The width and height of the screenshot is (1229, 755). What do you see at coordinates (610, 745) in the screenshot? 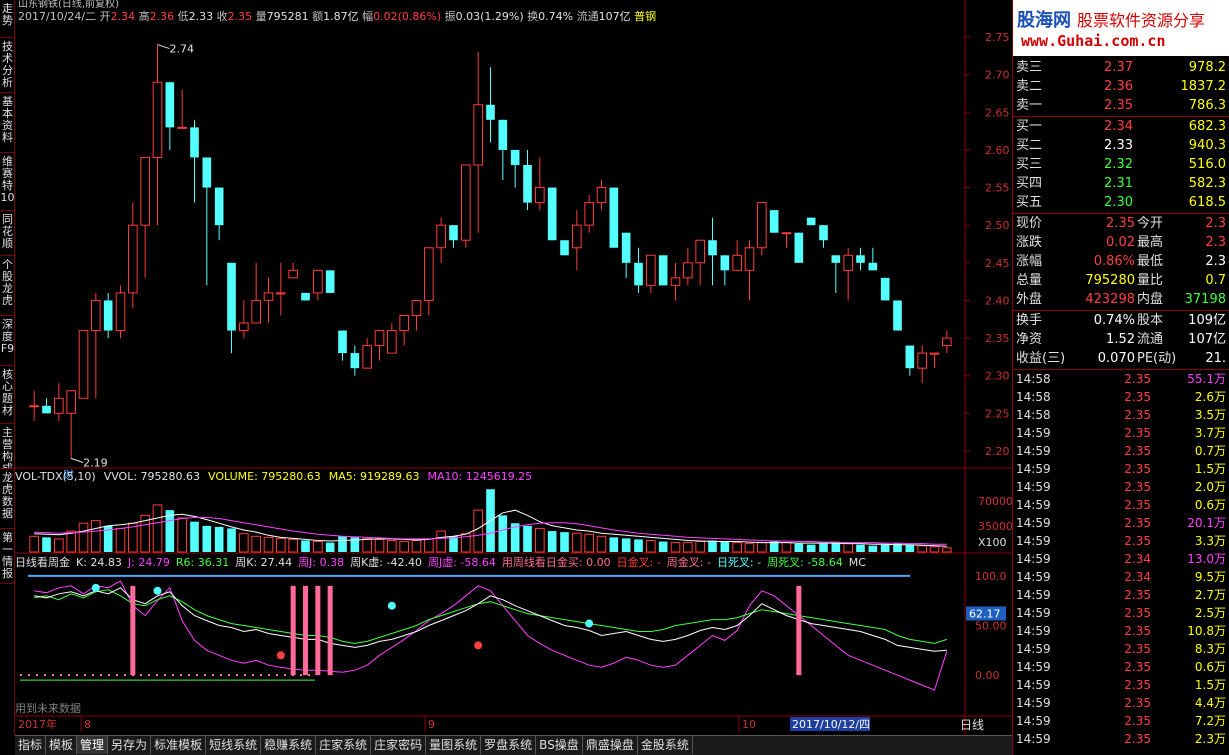
I see `bottom-tab-12: 鼎盛操盘` at bounding box center [610, 745].